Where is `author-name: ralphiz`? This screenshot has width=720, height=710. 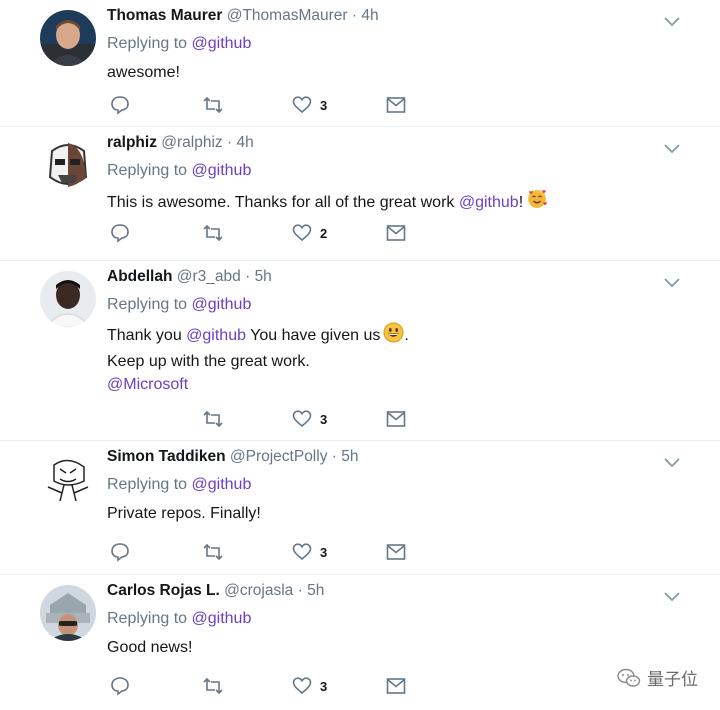 author-name: ralphiz is located at coordinates (132, 142).